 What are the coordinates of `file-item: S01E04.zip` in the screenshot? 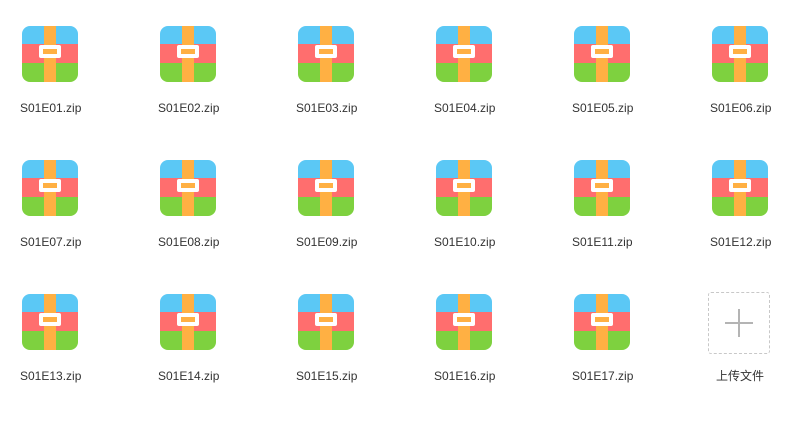 It's located at (495, 81).